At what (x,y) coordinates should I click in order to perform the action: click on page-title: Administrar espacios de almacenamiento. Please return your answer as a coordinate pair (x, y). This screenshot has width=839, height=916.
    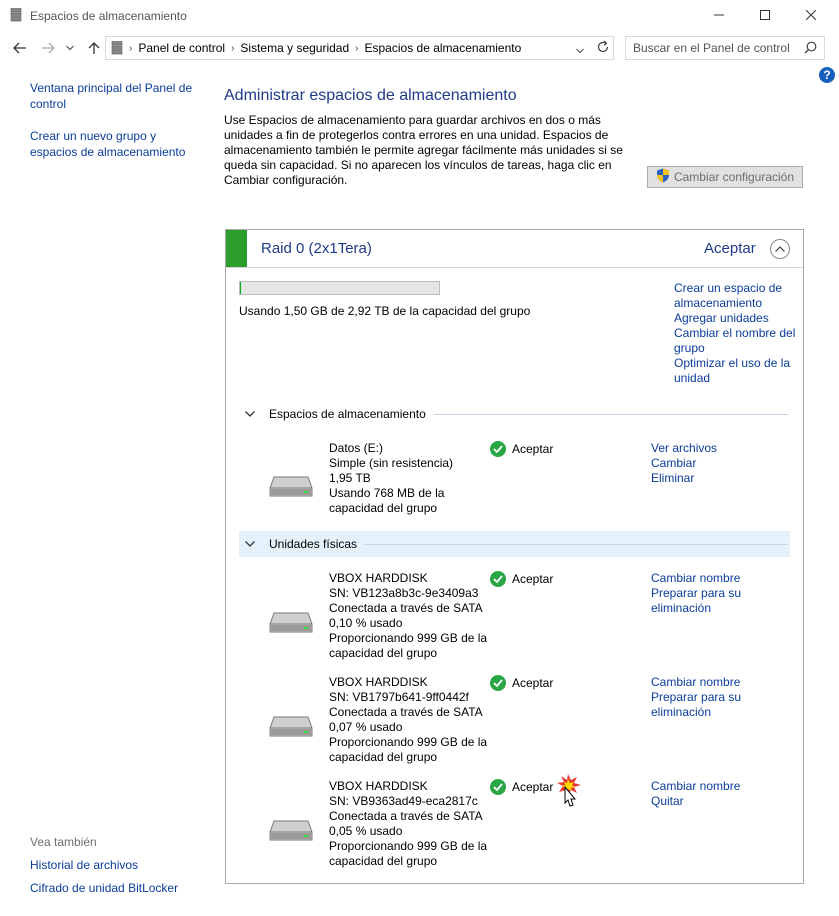
    Looking at the image, I should click on (370, 95).